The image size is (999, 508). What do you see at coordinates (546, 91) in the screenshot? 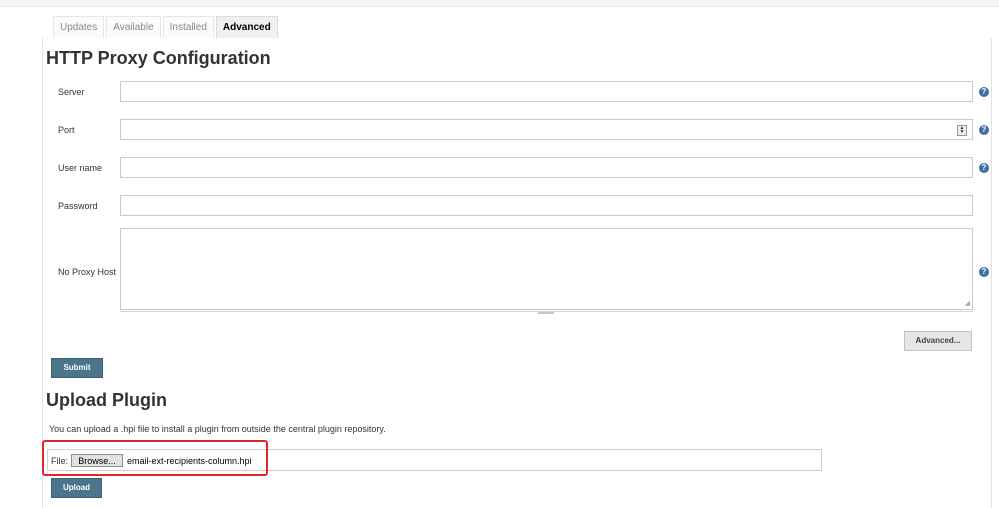
I see `server-input` at bounding box center [546, 91].